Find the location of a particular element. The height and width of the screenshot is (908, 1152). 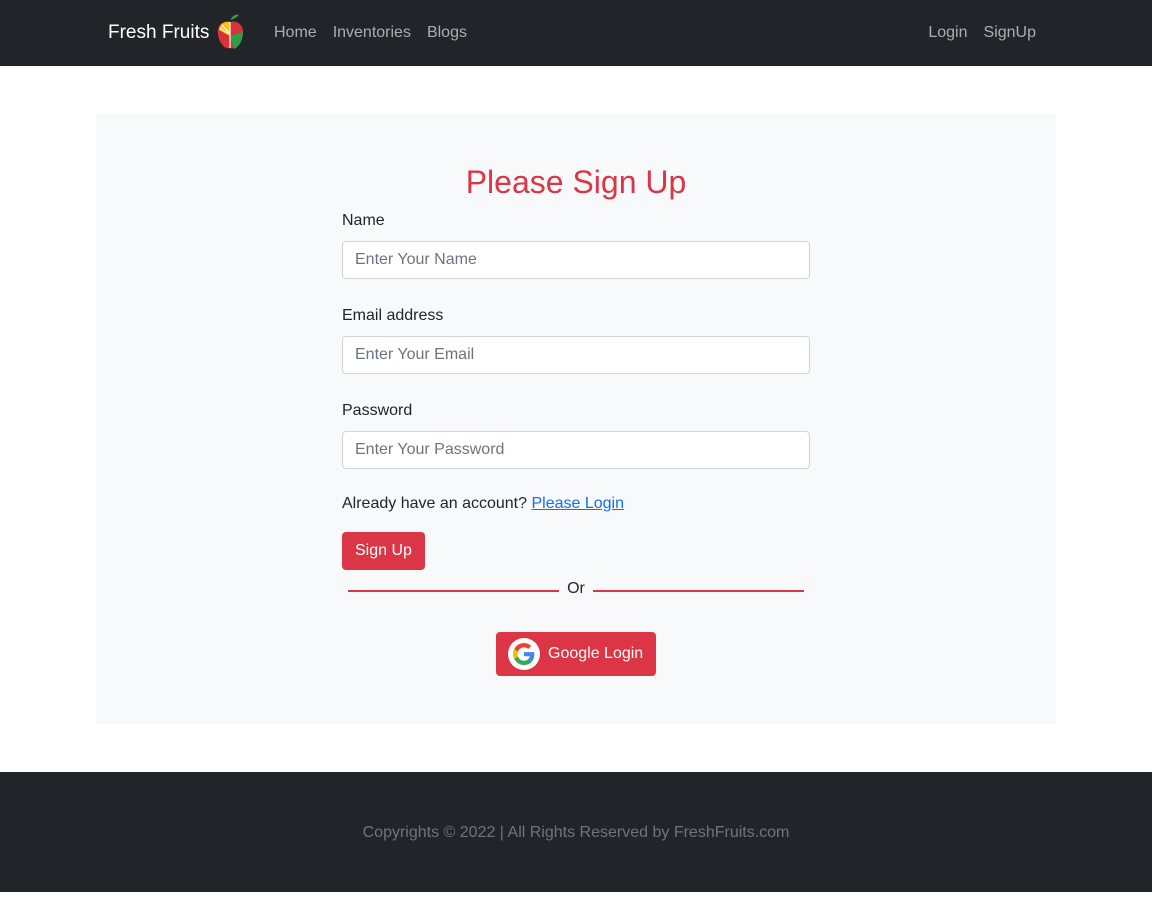

fruit-logo-icon is located at coordinates (231, 31).